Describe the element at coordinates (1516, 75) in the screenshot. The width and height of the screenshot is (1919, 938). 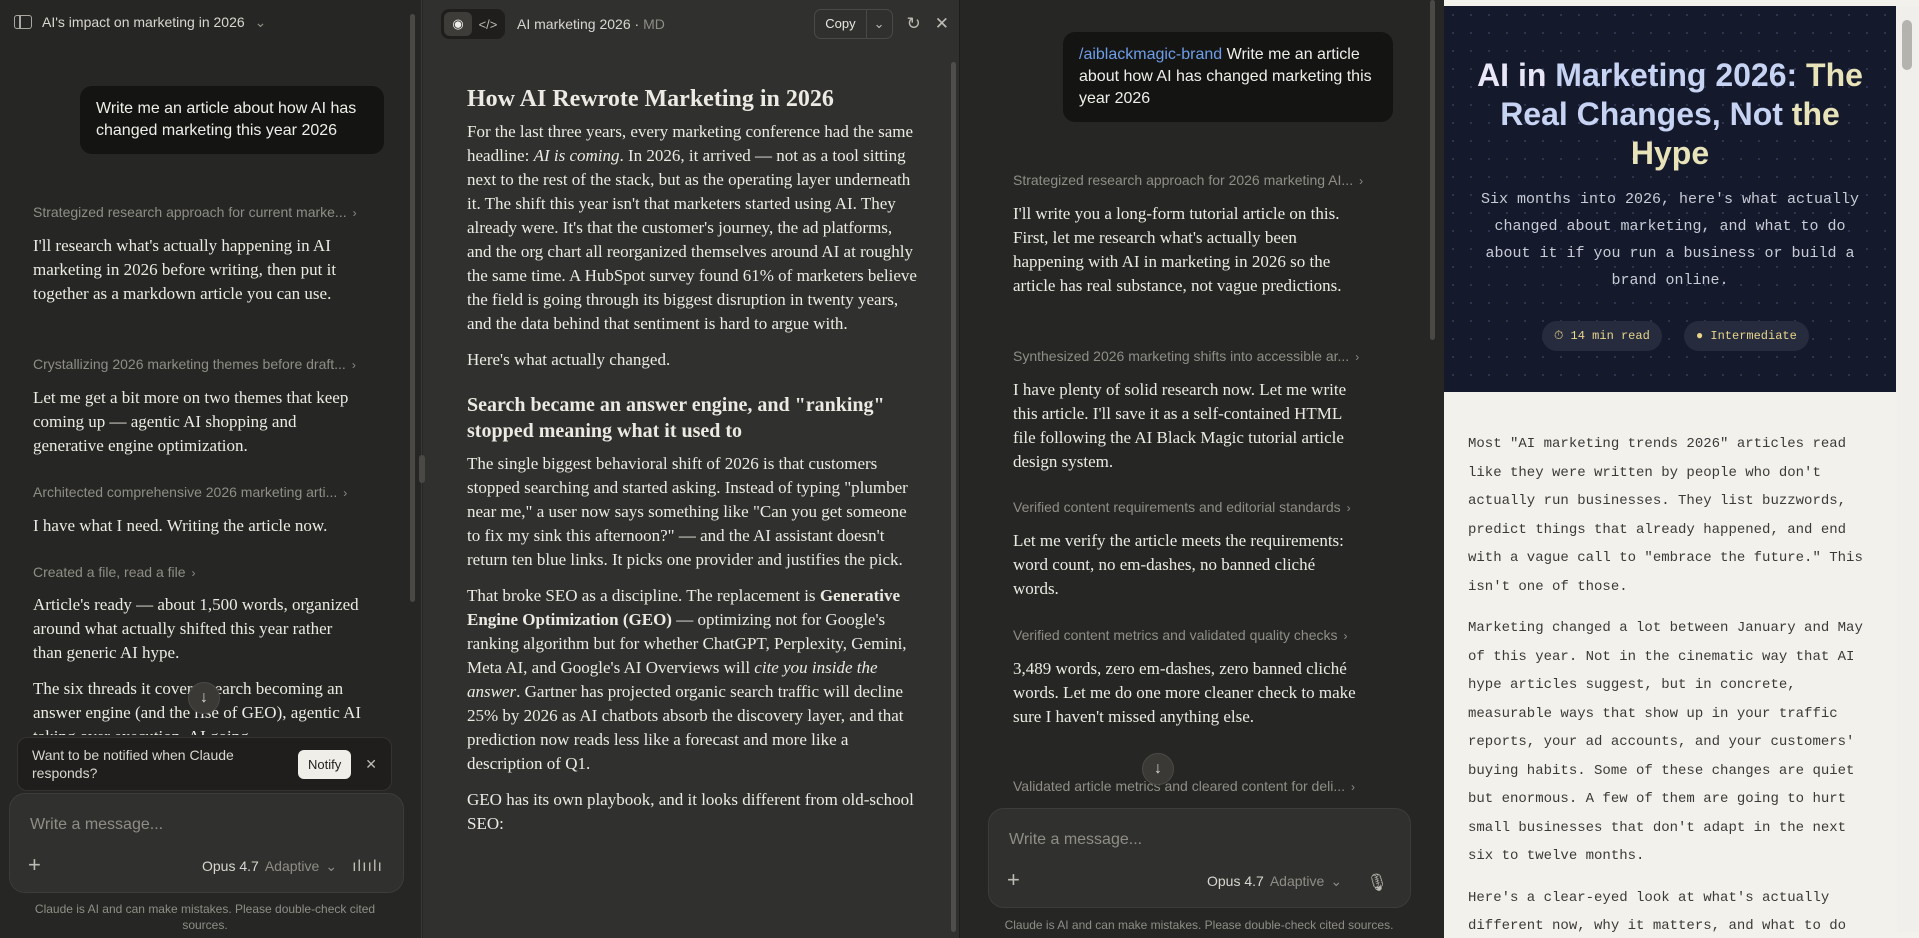
I see `title-run: AI in` at that location.